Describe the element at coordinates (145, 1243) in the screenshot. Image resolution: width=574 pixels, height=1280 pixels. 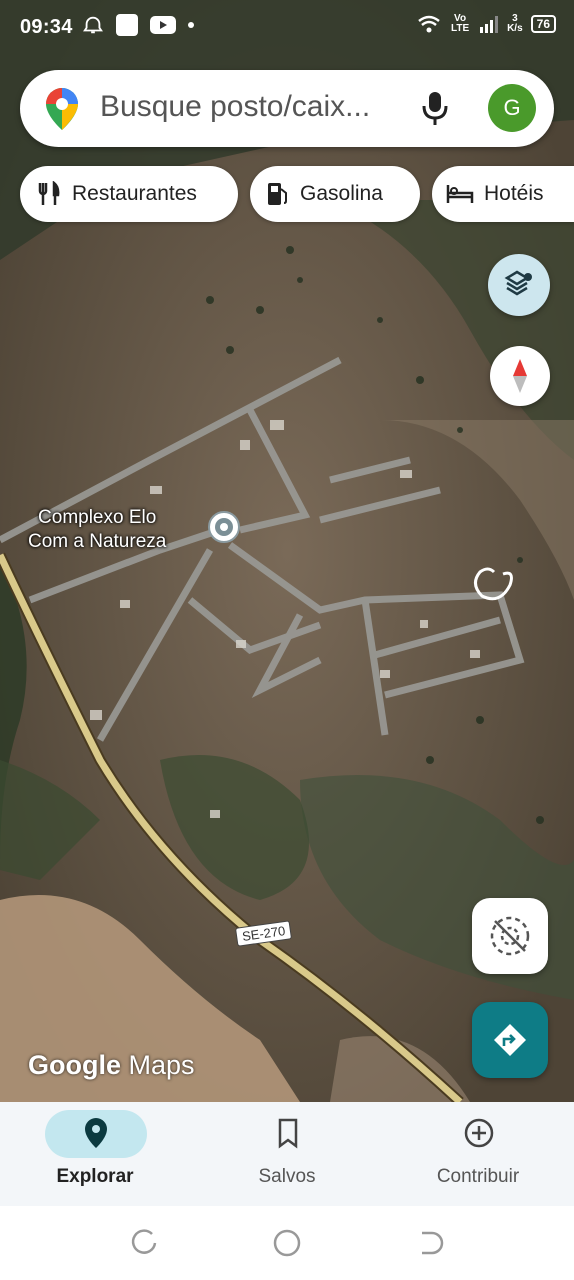
I see `recent-apps-icon` at that location.